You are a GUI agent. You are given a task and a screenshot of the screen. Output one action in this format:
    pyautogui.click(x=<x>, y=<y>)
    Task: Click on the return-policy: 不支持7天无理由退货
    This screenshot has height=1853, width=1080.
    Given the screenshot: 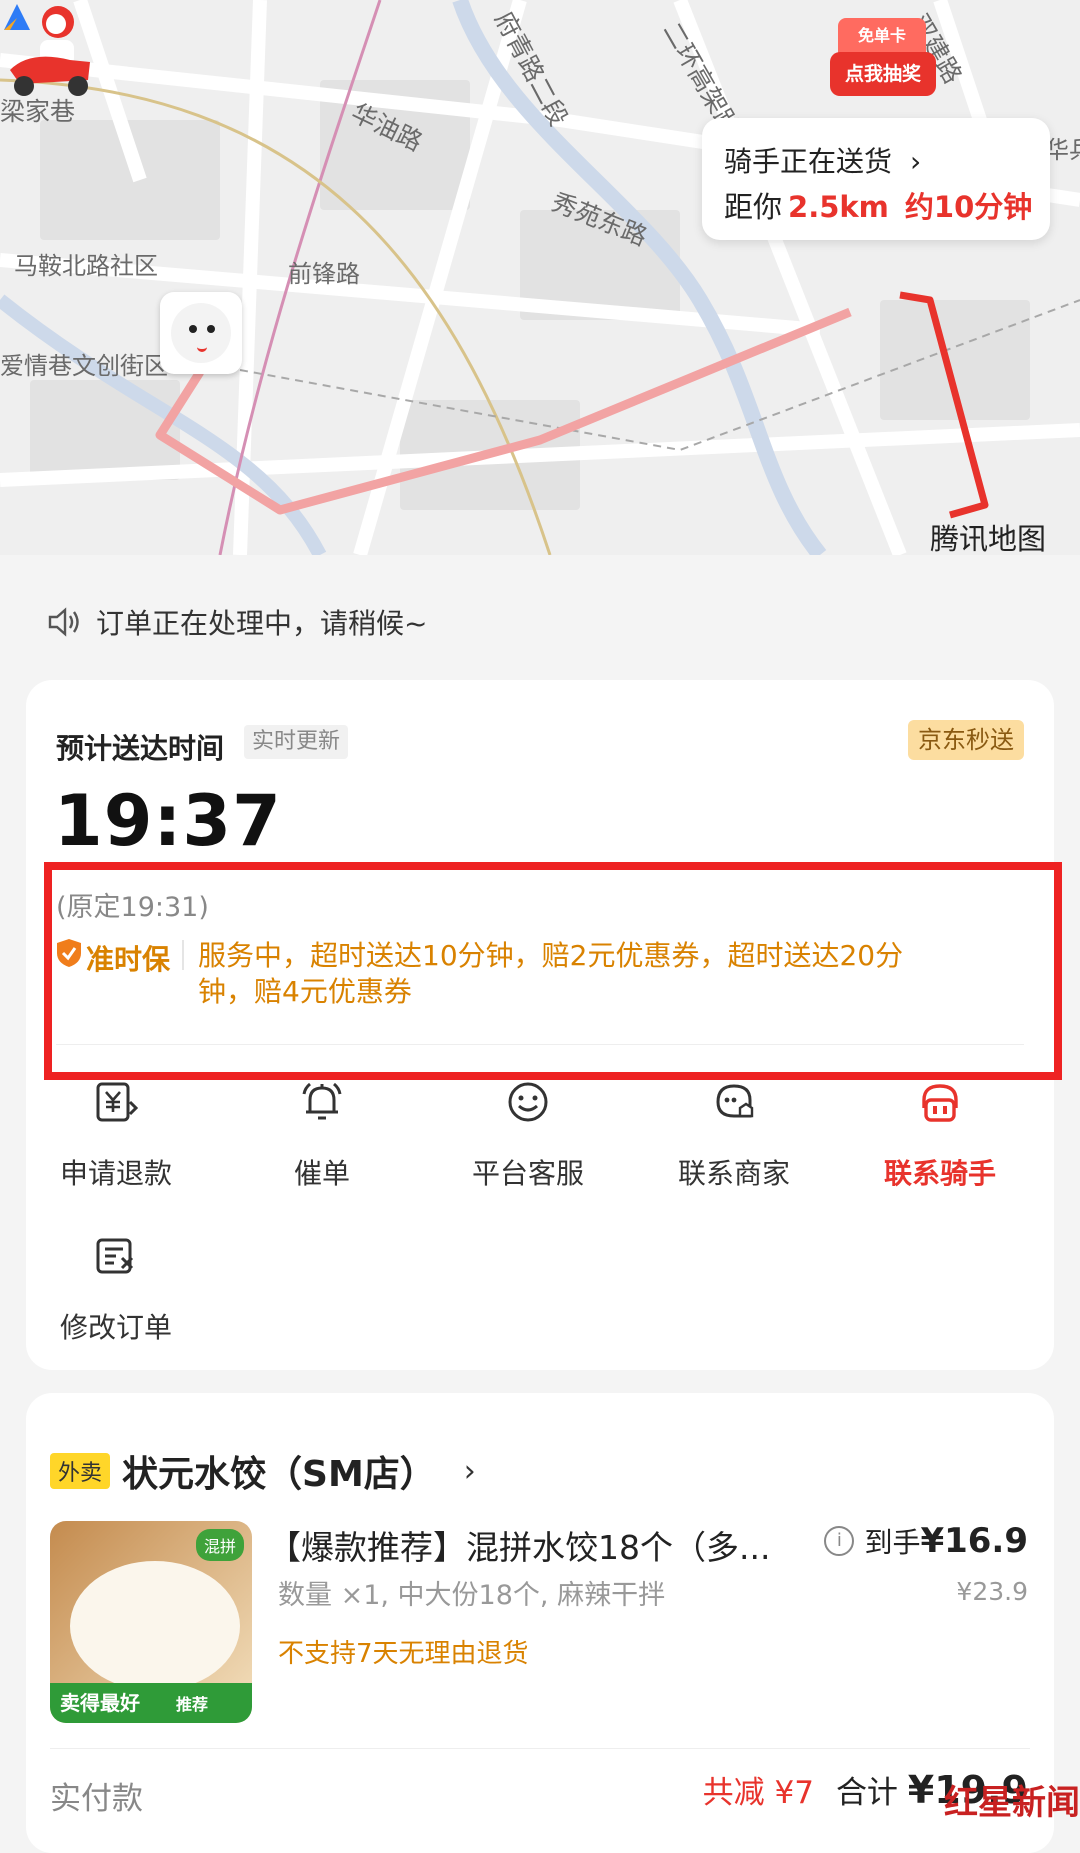 What is the action you would take?
    pyautogui.click(x=403, y=1654)
    